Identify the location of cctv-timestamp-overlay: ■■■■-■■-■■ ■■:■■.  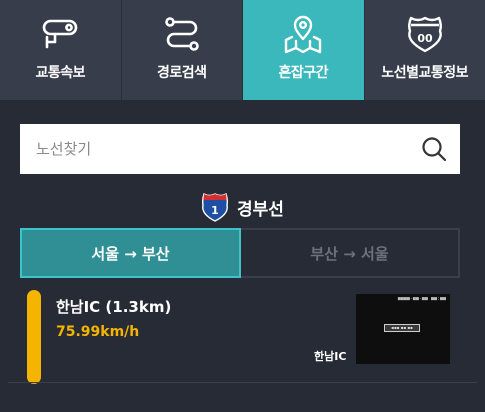
(421, 299).